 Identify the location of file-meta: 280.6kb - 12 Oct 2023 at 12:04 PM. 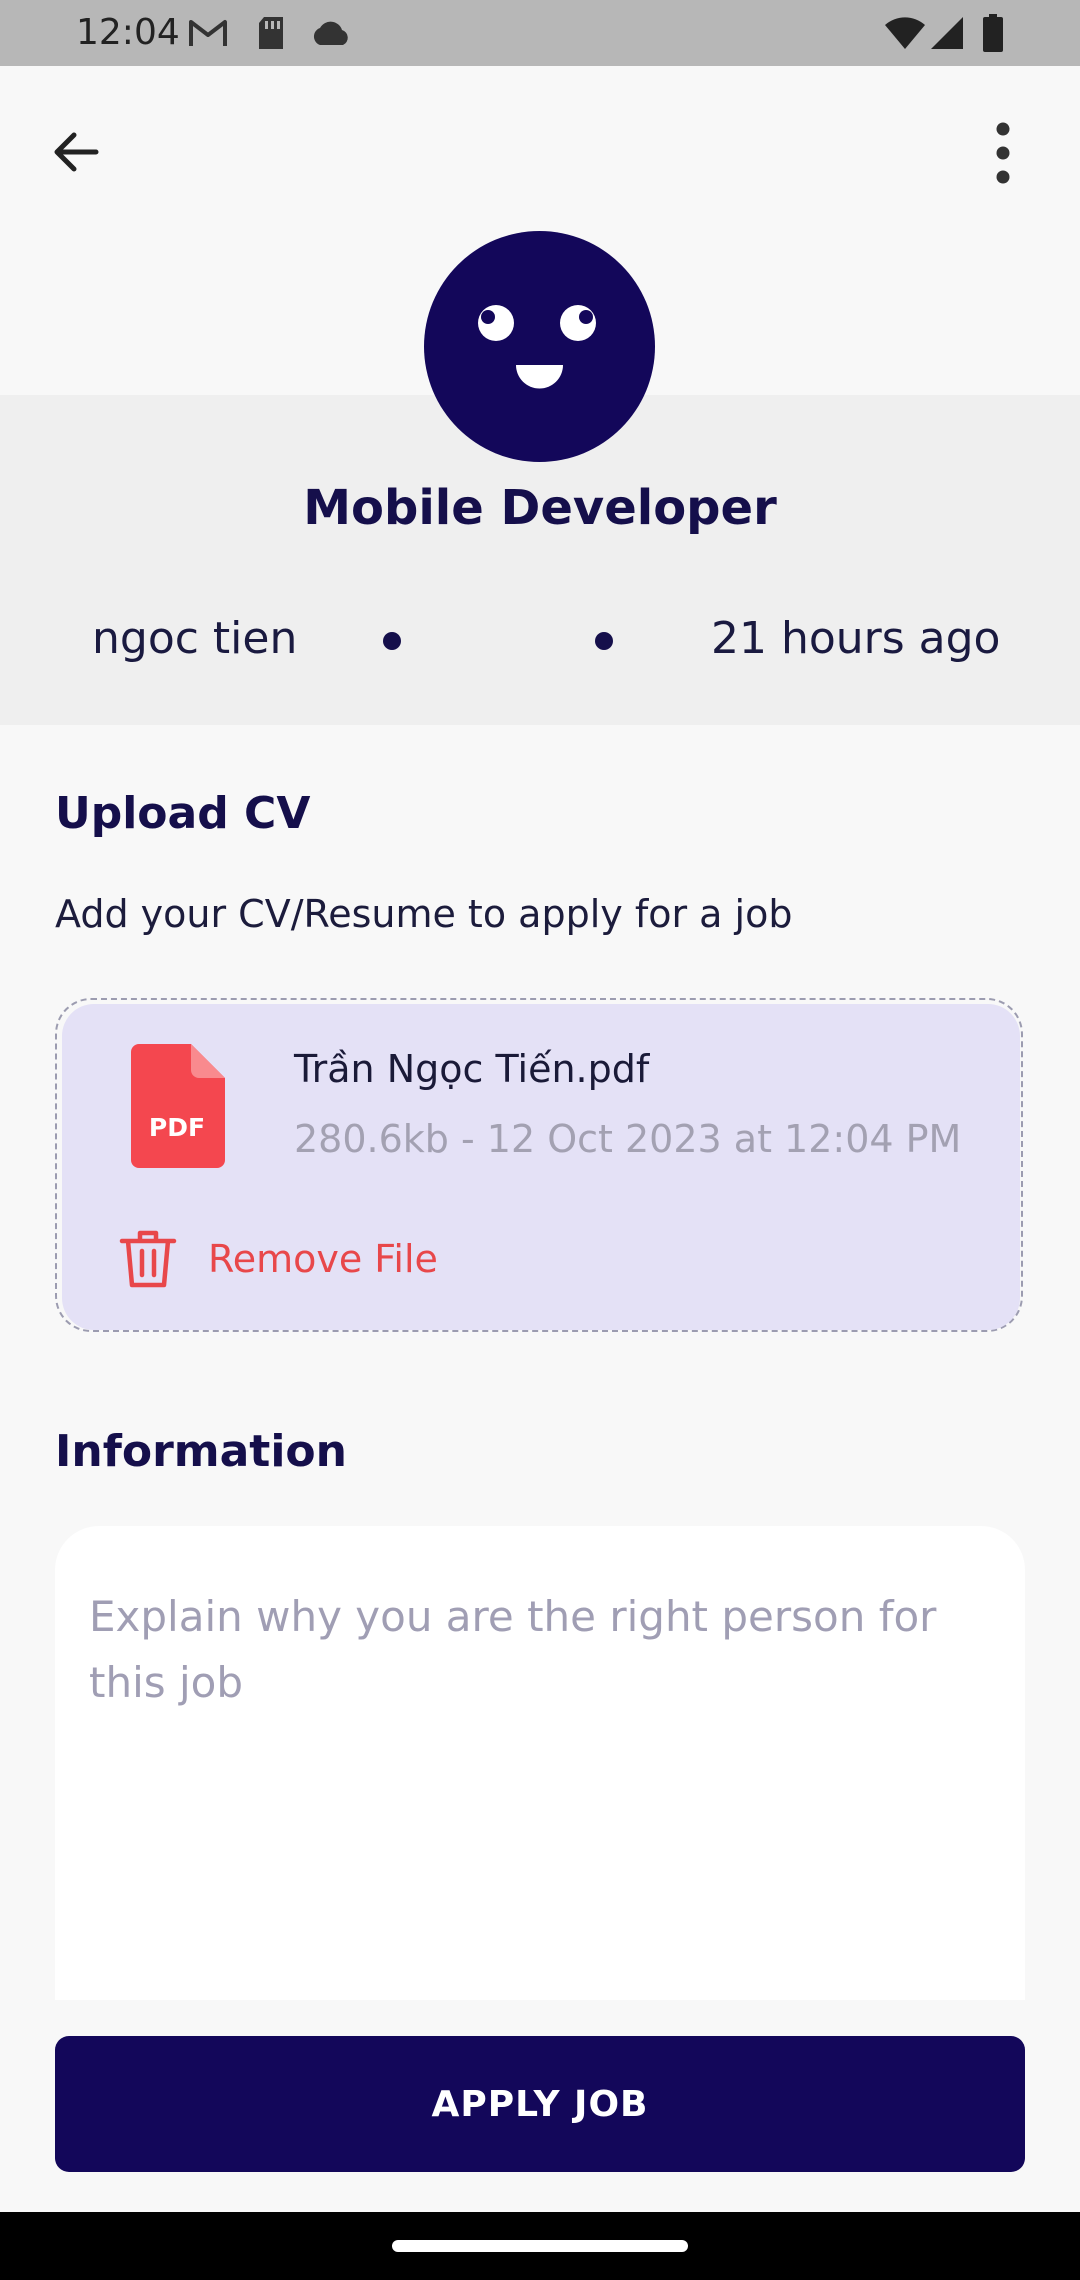
(628, 1139).